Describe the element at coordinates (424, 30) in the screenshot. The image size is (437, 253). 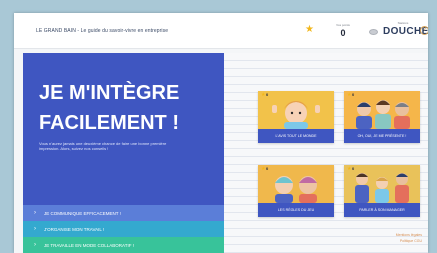
I see `help-icon: ?` at that location.